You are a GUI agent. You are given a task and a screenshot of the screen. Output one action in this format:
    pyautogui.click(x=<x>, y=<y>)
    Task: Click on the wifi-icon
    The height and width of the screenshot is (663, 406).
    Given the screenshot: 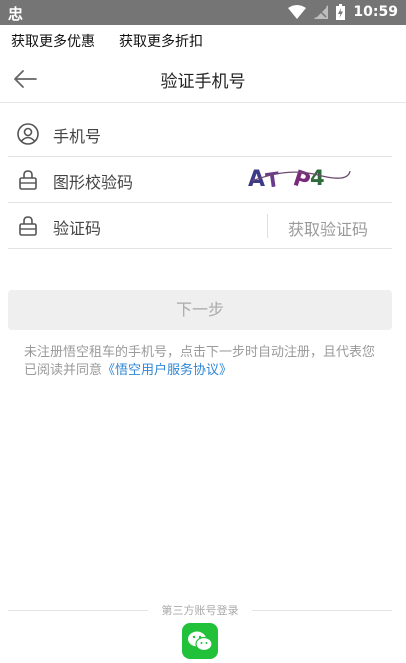 What is the action you would take?
    pyautogui.click(x=297, y=12)
    